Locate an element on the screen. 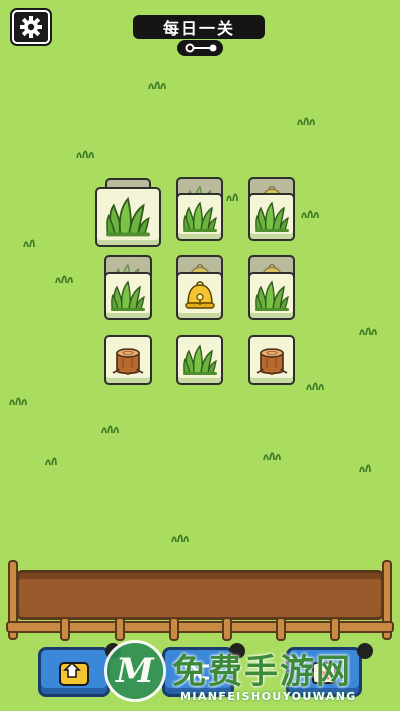 Image resolution: width=400 pixels, height=711 pixels. settings-button is located at coordinates (31, 27).